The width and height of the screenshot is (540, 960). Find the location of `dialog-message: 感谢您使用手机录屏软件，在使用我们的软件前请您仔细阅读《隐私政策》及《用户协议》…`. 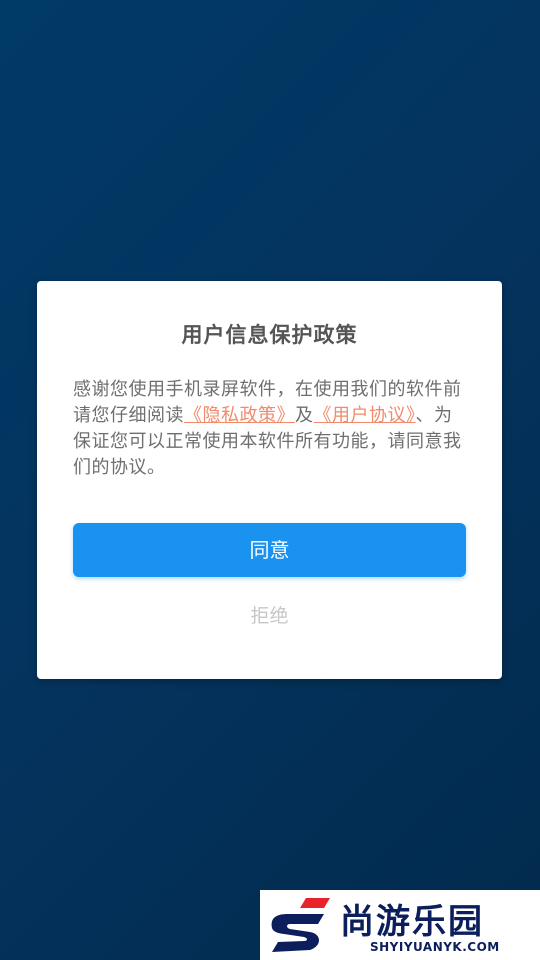

dialog-message: 感谢您使用手机录屏软件，在使用我们的软件前请您仔细阅读《隐私政策》及《用户协议》… is located at coordinates (270, 429).